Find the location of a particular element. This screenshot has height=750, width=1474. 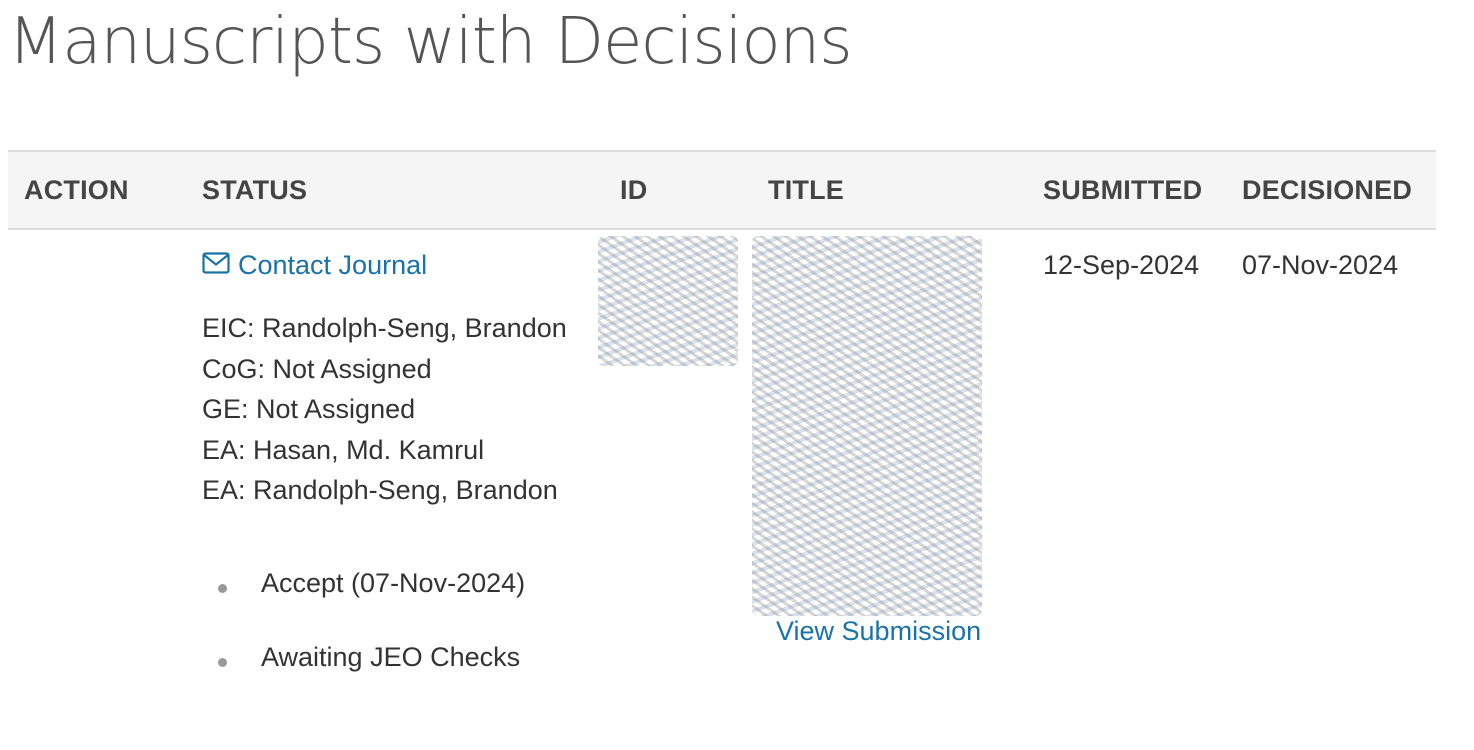

assignment-cog: CoG: Not Assigned is located at coordinates (317, 368).